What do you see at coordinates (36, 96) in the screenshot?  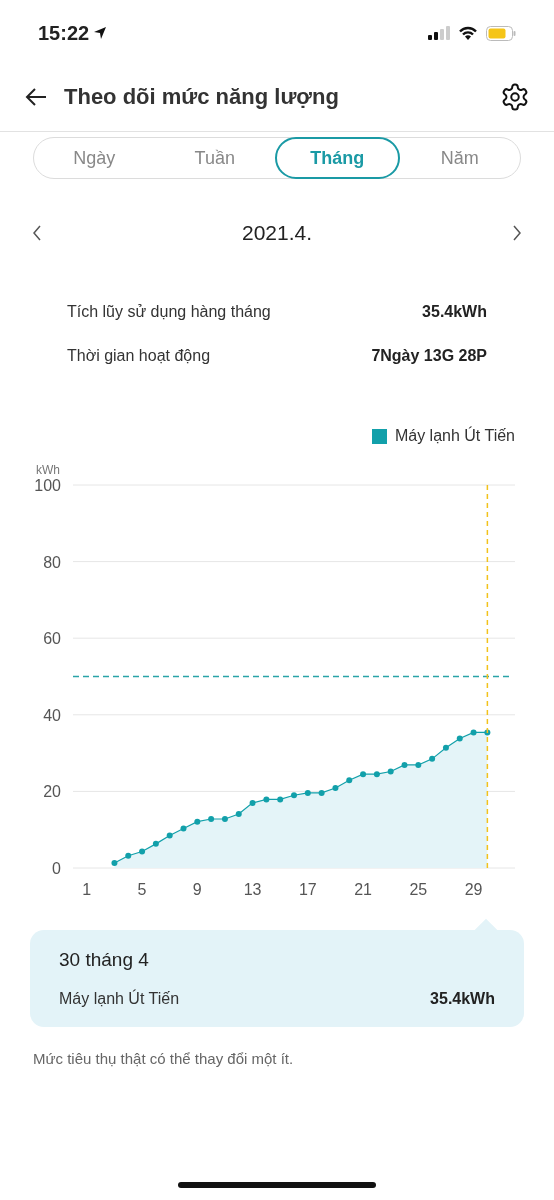 I see `back-icon` at bounding box center [36, 96].